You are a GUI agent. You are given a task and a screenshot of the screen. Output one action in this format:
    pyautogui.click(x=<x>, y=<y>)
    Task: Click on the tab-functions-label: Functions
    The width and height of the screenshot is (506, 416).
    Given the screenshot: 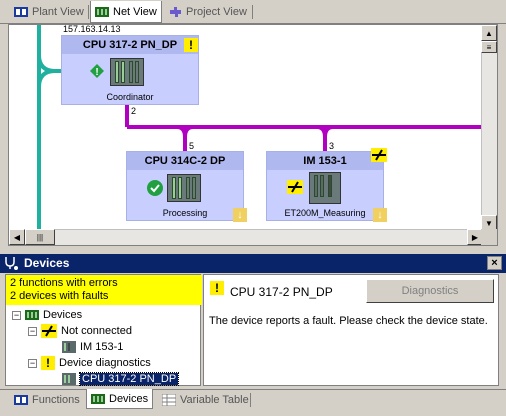 What is the action you would take?
    pyautogui.click(x=56, y=400)
    